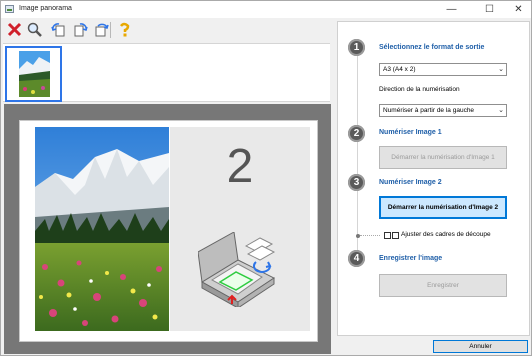 The height and width of the screenshot is (356, 532). Describe the element at coordinates (443, 69) in the screenshot. I see `output-format-select: A3 (A4 x 2) ⌄` at that location.